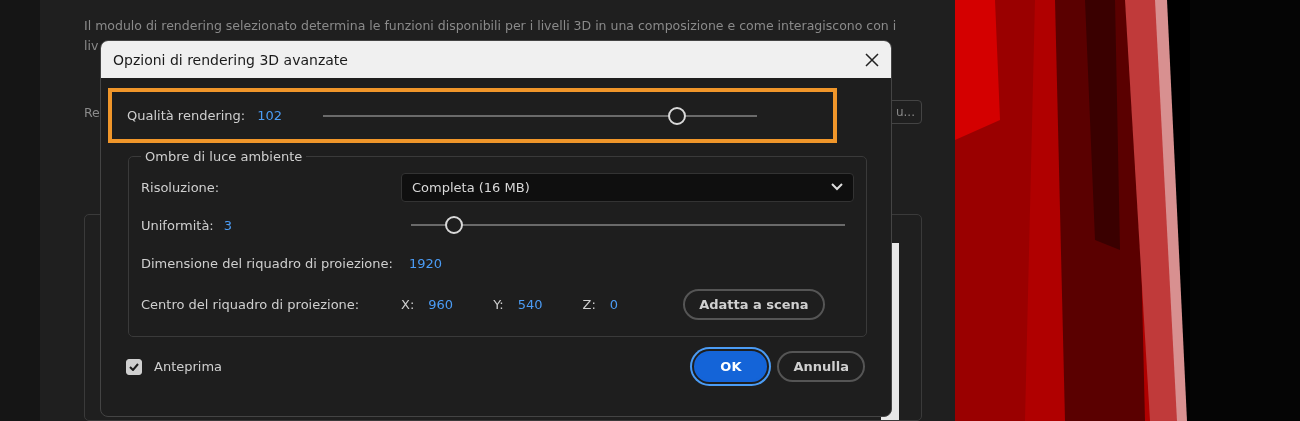 The image size is (1300, 421). Describe the element at coordinates (754, 304) in the screenshot. I see `fit-scene-button: Adatta a scena` at that location.